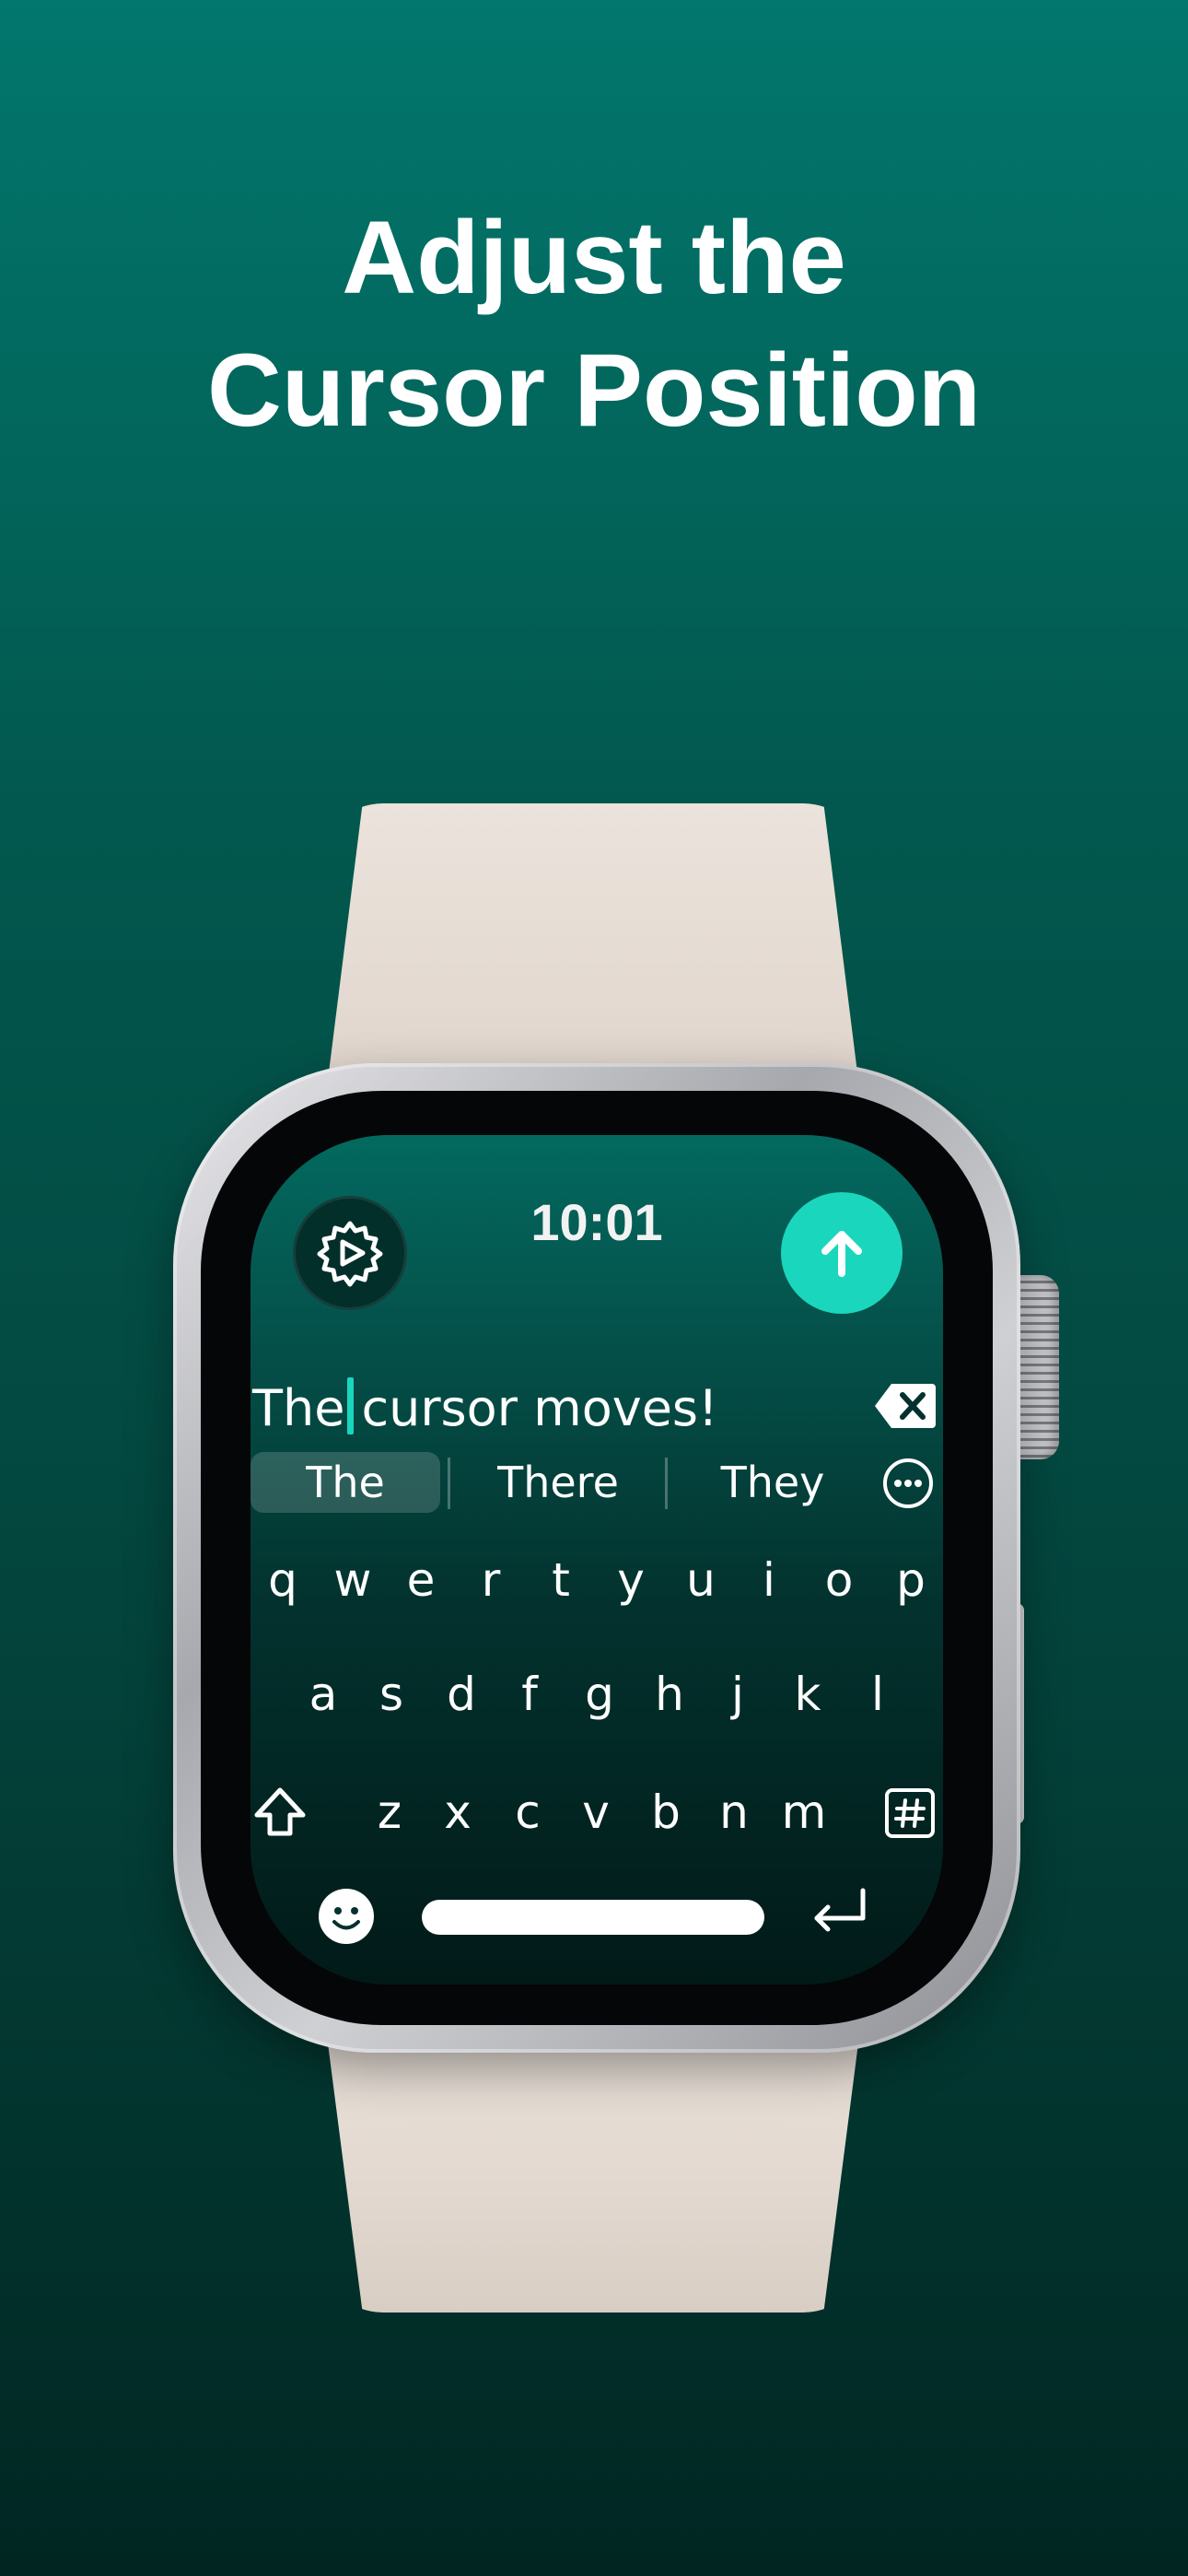  Describe the element at coordinates (345, 1482) in the screenshot. I see `suggestion-1: The` at that location.